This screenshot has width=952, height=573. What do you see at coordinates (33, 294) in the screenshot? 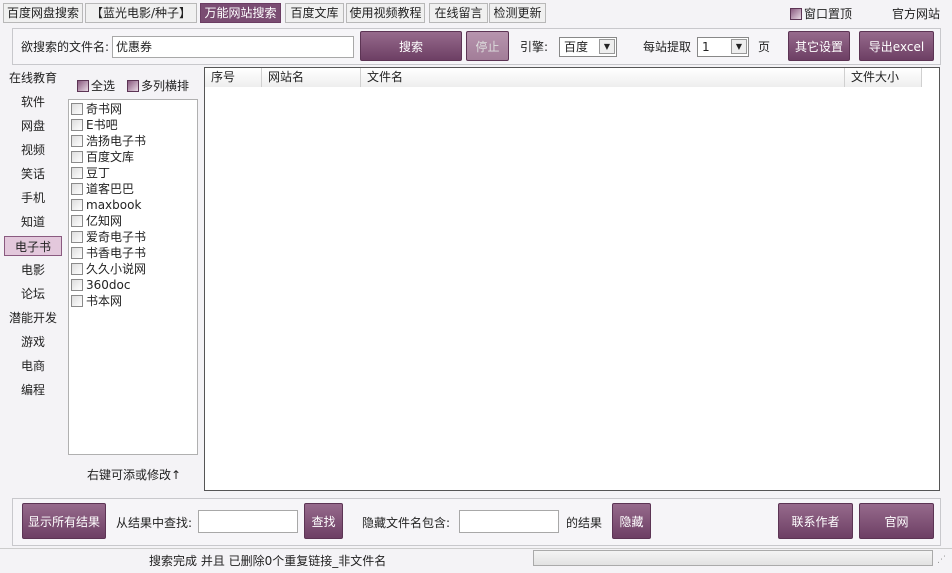
I see `category-item: 论坛` at bounding box center [33, 294].